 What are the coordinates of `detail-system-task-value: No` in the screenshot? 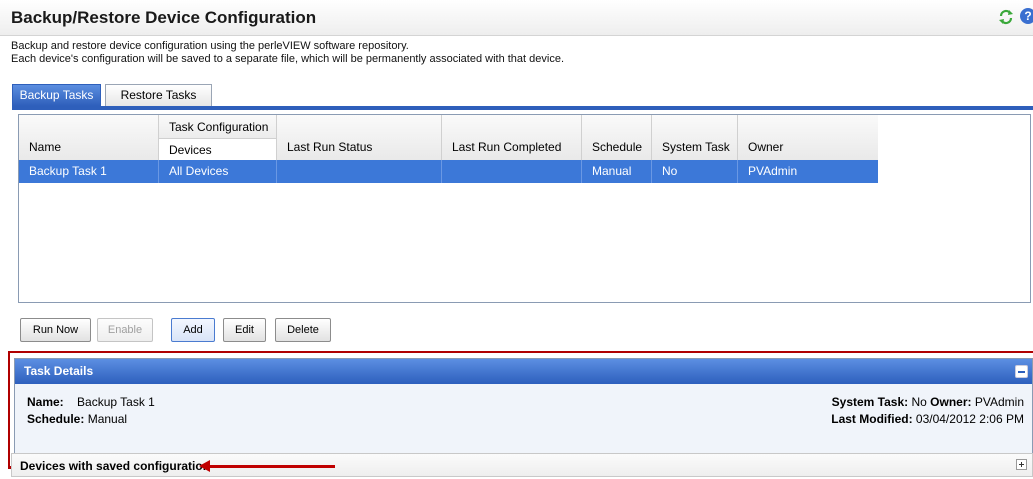 It's located at (919, 402).